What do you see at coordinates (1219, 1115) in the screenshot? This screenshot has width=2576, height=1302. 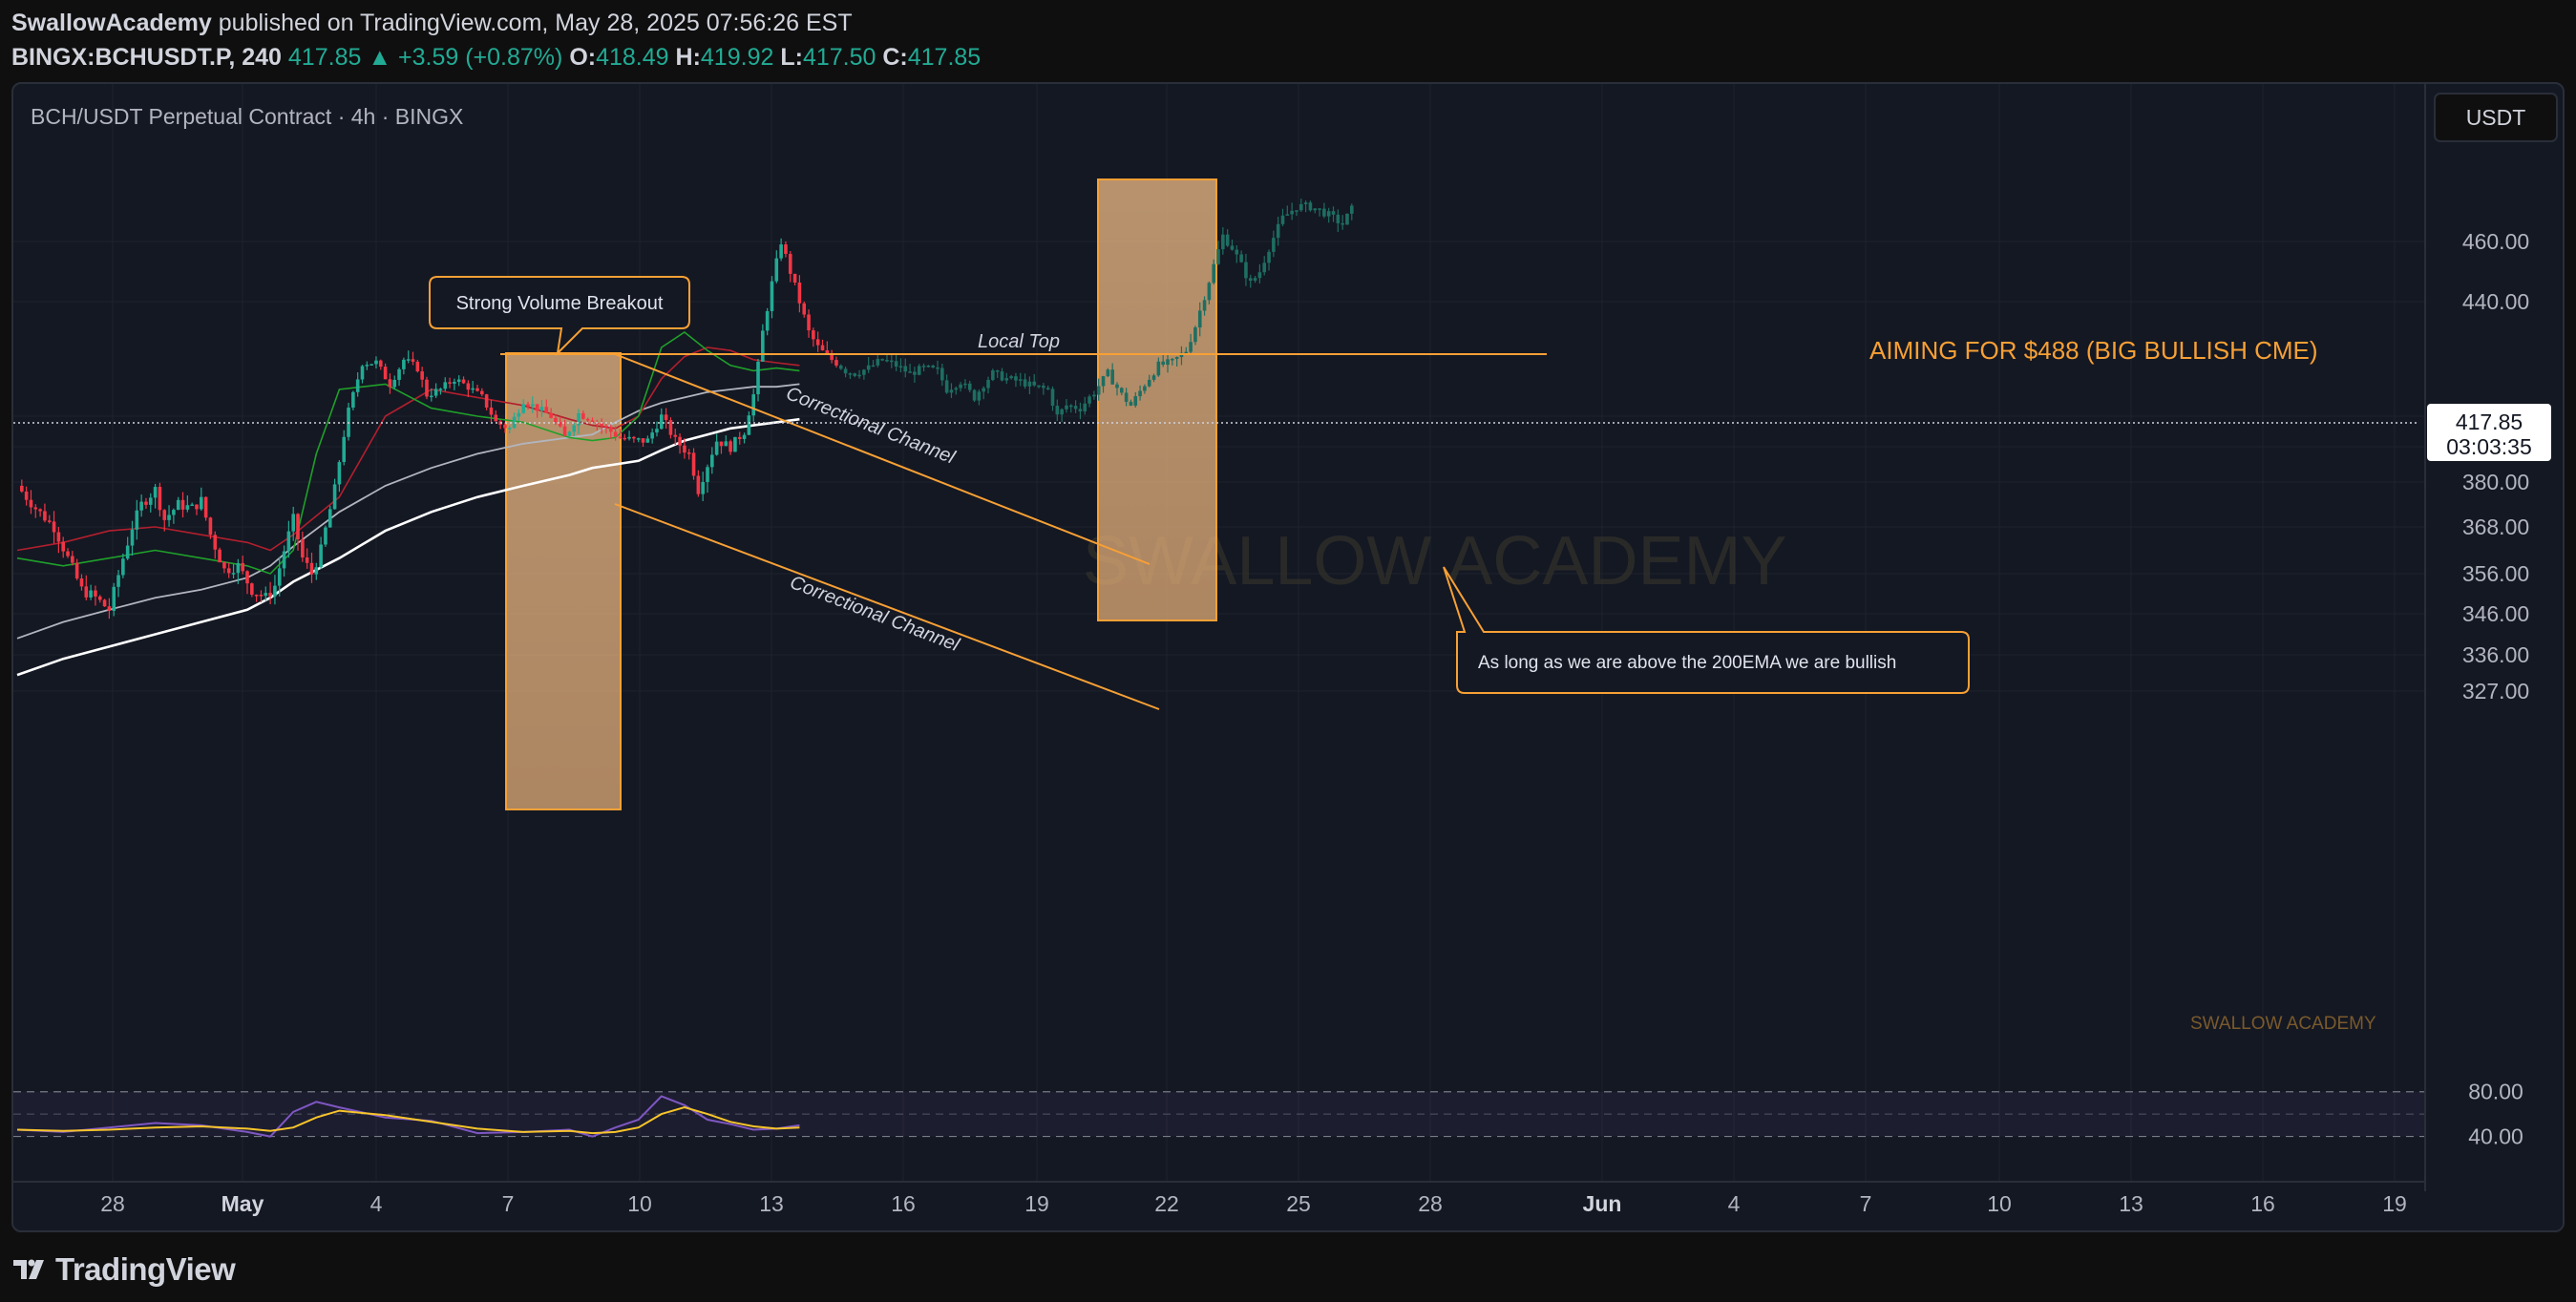 I see `rsi-panel` at bounding box center [1219, 1115].